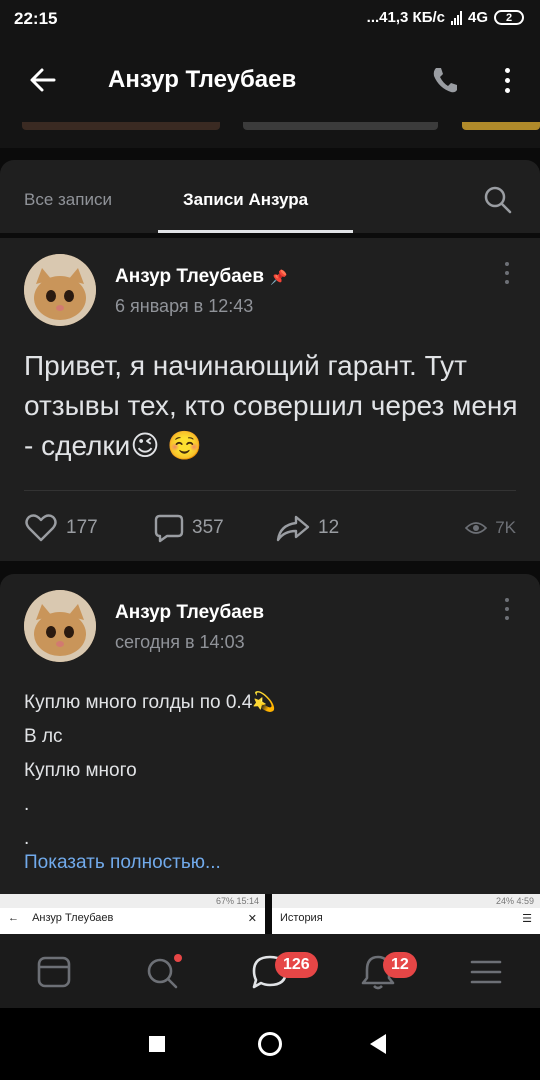  Describe the element at coordinates (505, 527) in the screenshot. I see `views-count: 7K` at that location.